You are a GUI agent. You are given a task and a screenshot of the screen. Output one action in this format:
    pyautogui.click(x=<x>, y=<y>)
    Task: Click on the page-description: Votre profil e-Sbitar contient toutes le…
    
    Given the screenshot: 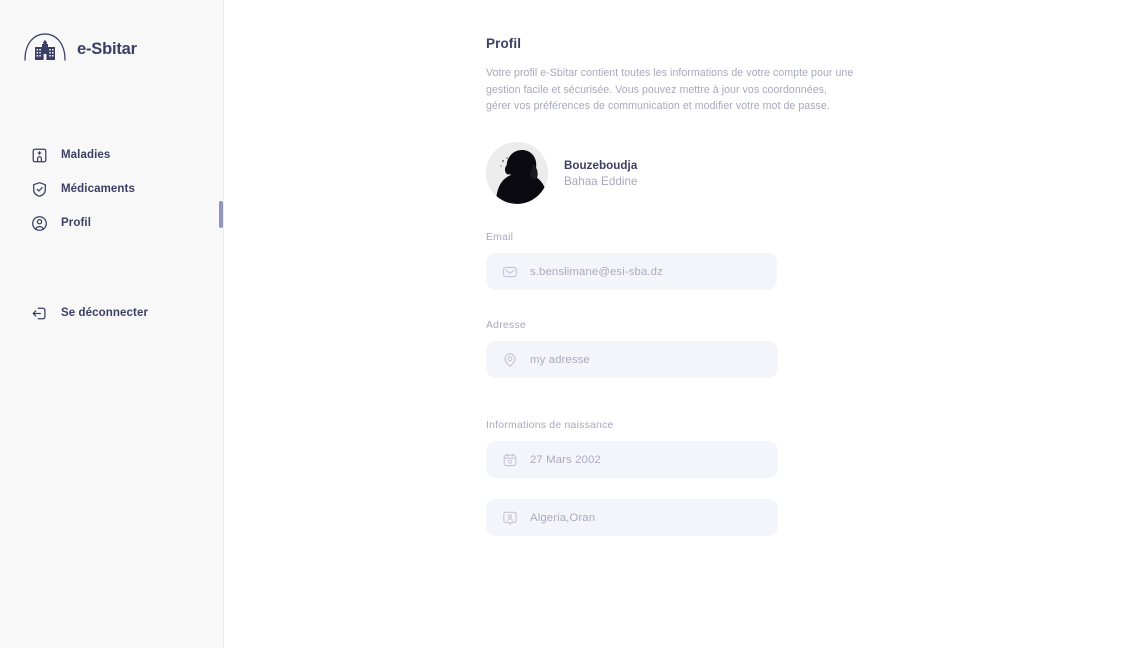 What is the action you would take?
    pyautogui.click(x=670, y=90)
    